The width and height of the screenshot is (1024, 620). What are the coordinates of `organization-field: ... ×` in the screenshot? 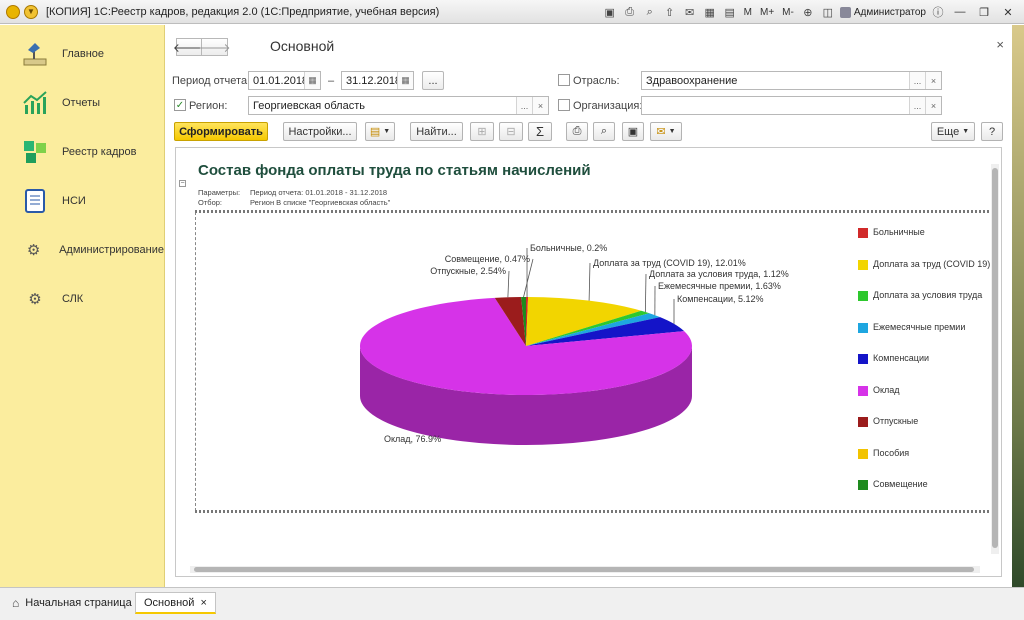 It's located at (791, 105).